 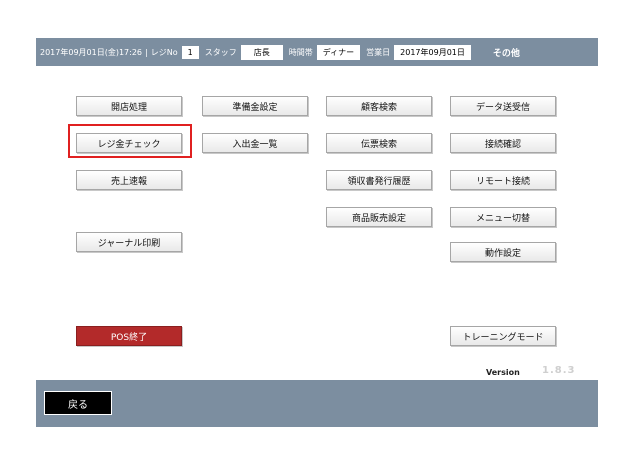 I want to click on pos-end-button: POS終了, so click(x=129, y=336).